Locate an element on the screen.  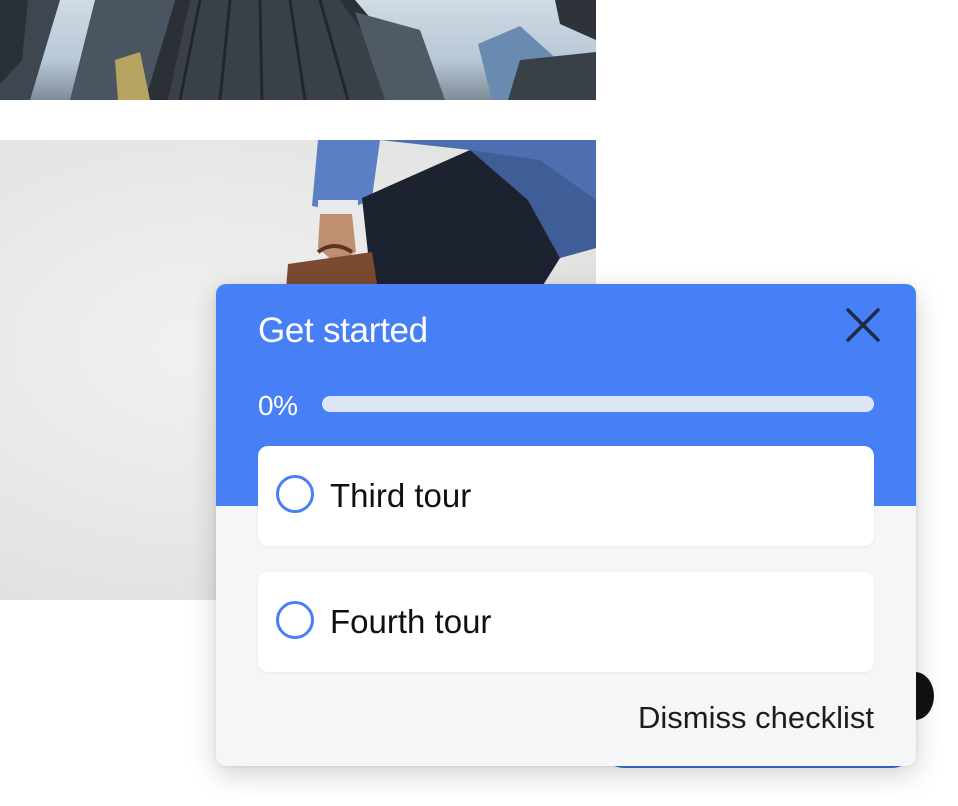
city-skyline-photo is located at coordinates (298, 50).